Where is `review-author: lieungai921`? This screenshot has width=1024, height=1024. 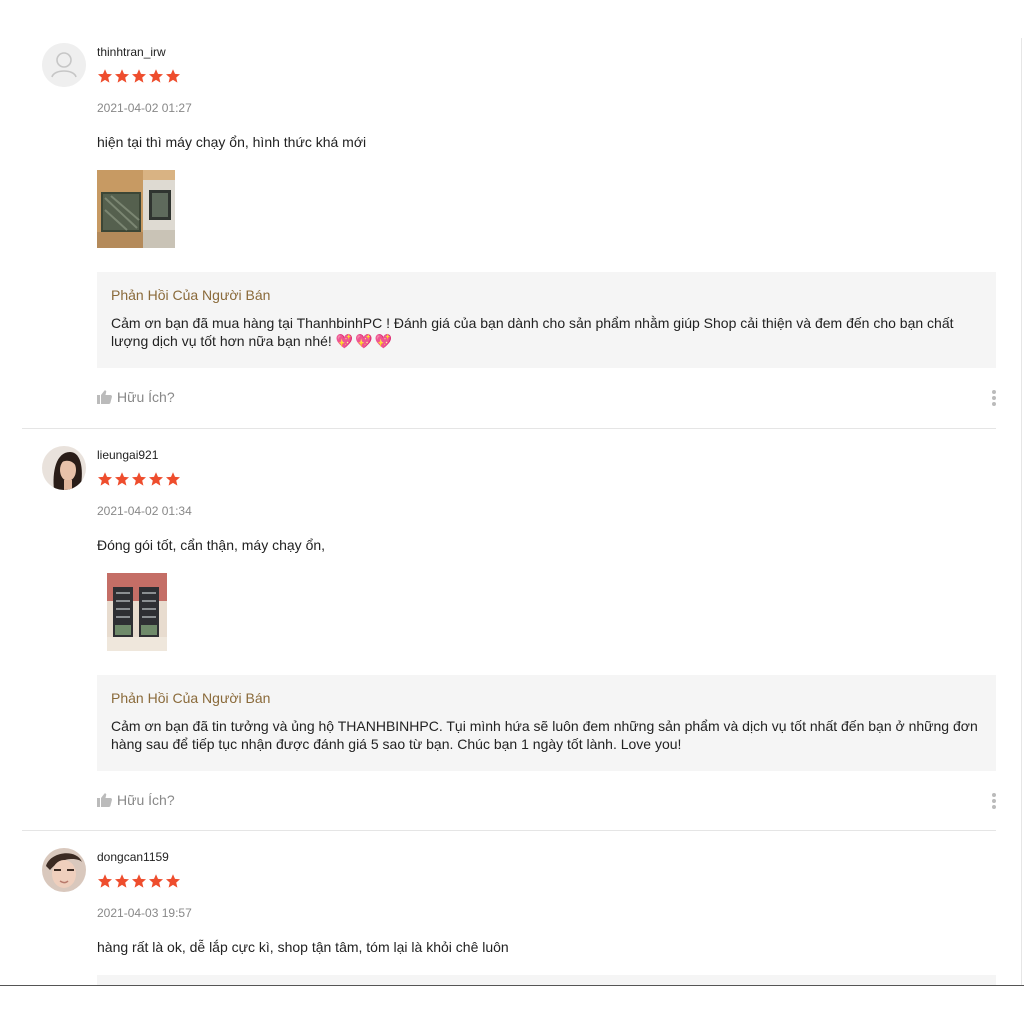 review-author: lieungai921 is located at coordinates (127, 455).